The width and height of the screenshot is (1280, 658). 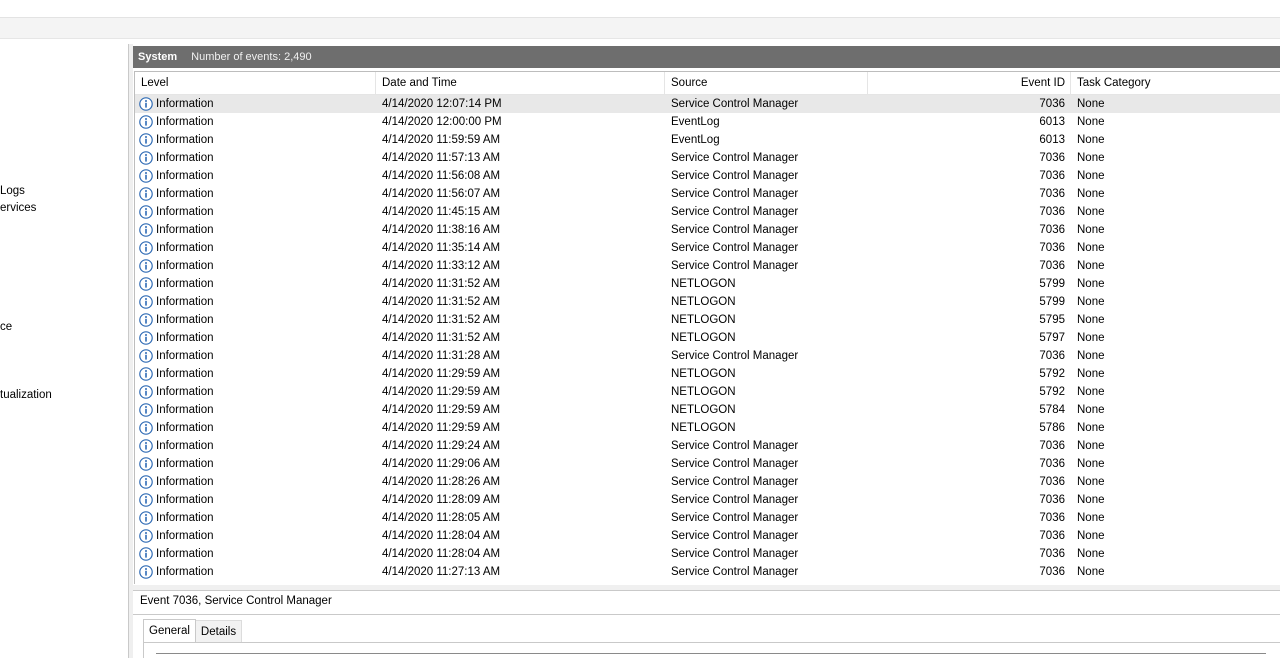 What do you see at coordinates (255, 83) in the screenshot?
I see `column-header-level: Level` at bounding box center [255, 83].